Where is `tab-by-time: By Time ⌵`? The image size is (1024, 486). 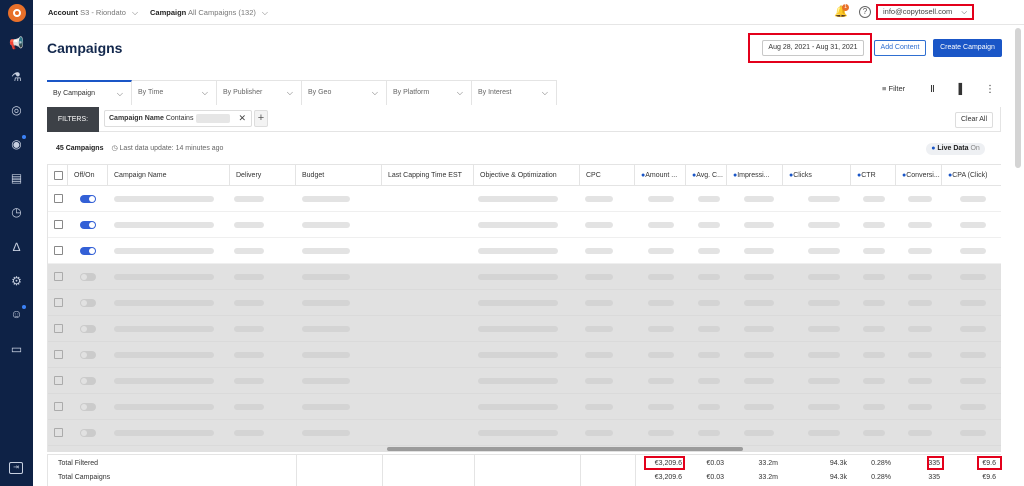
tab-by-time: By Time ⌵ is located at coordinates (174, 93).